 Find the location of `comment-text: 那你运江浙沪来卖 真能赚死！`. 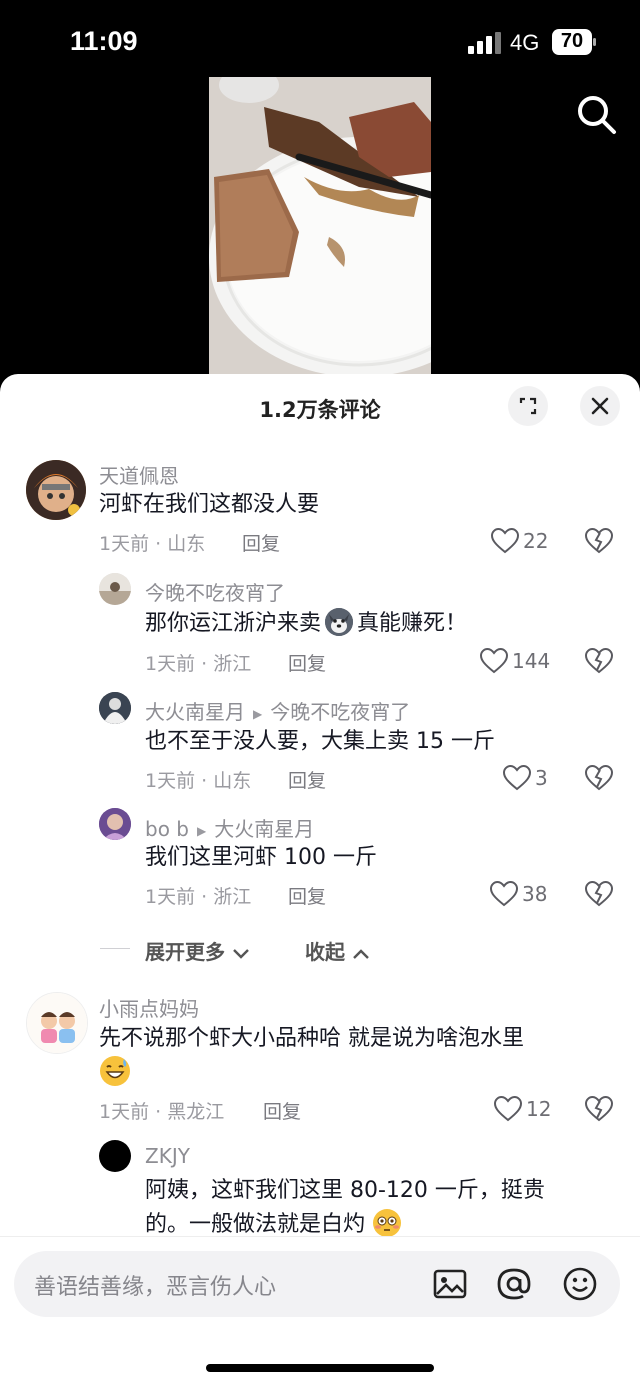

comment-text: 那你运江浙沪来卖 真能赚死！ is located at coordinates (306, 624).